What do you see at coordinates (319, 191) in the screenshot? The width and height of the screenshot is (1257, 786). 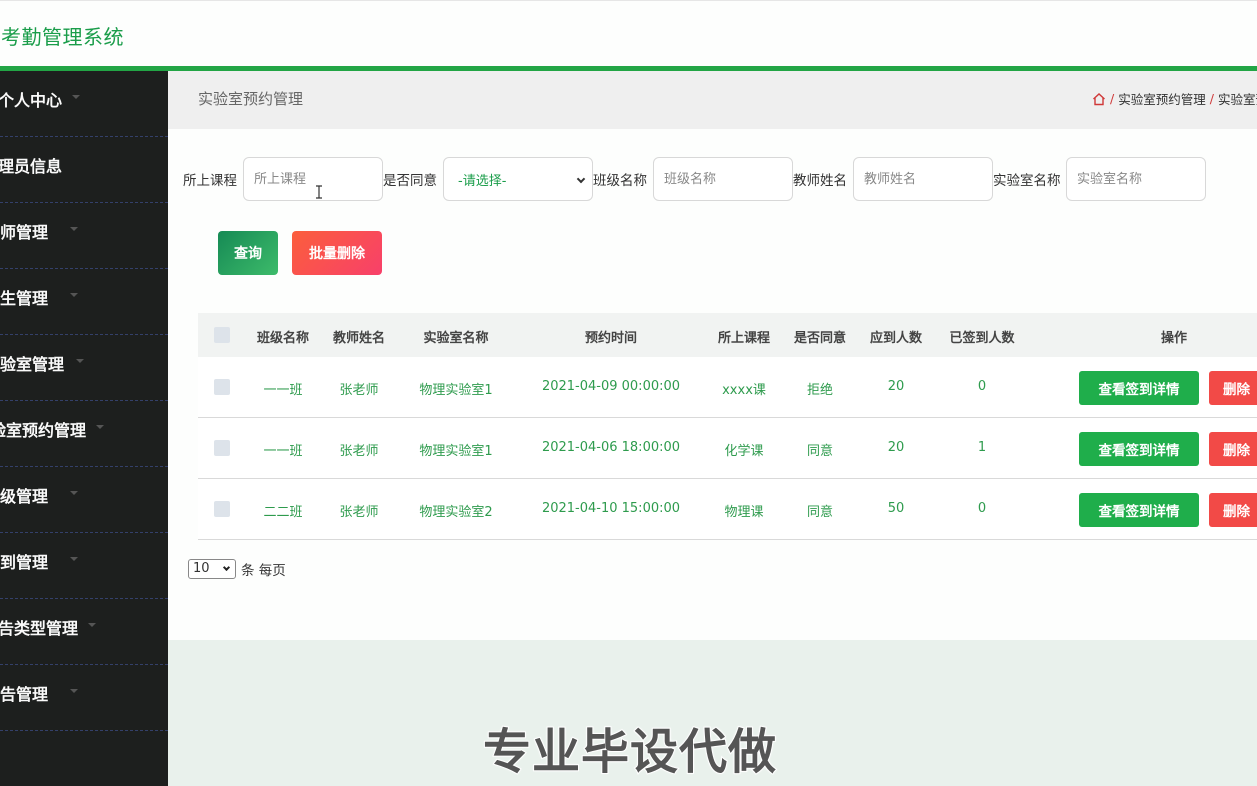 I see `text-cursor-icon` at bounding box center [319, 191].